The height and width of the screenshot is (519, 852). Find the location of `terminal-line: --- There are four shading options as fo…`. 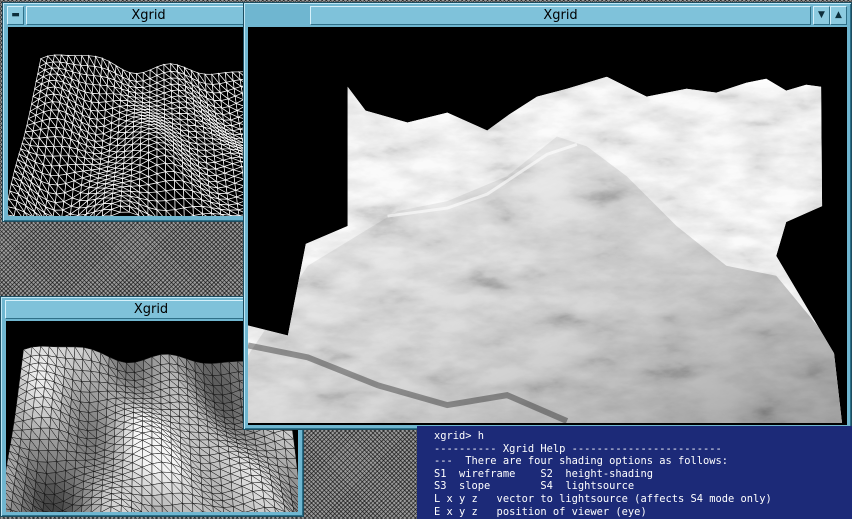

terminal-line: --- There are four shading options as fo… is located at coordinates (581, 461).